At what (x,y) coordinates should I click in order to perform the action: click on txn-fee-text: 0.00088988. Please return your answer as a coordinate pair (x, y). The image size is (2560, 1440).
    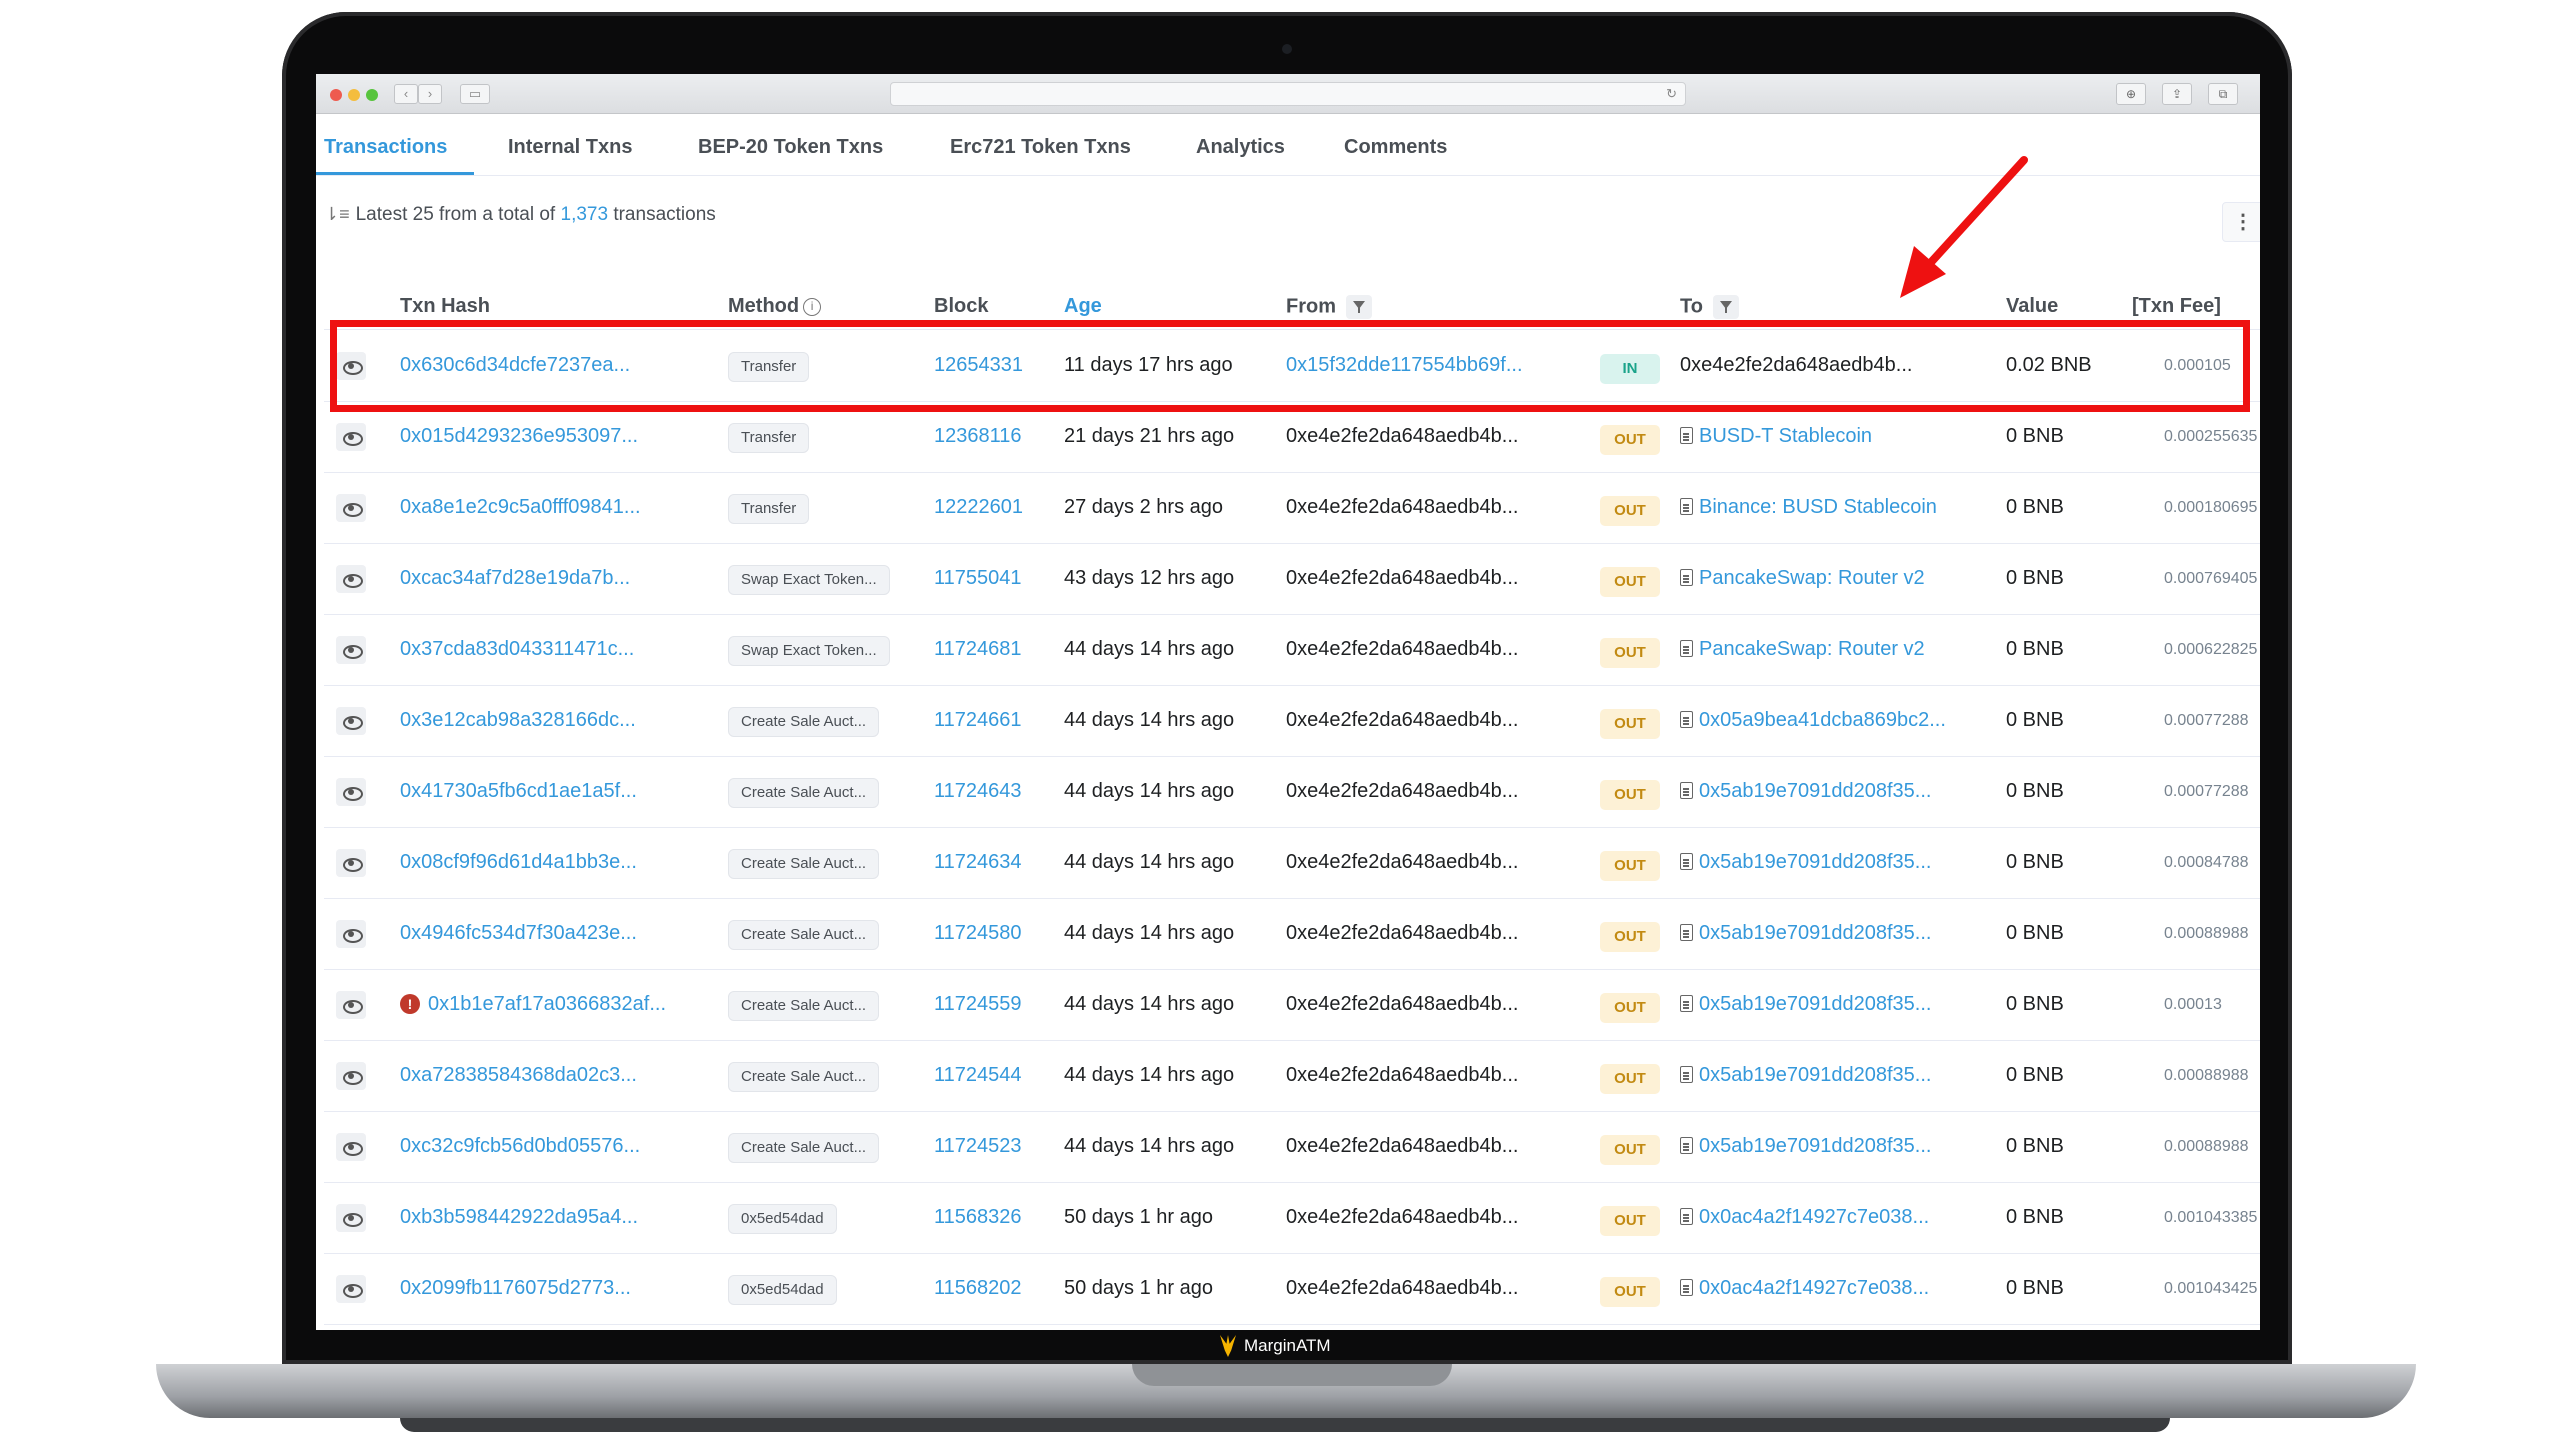
    Looking at the image, I should click on (2206, 1146).